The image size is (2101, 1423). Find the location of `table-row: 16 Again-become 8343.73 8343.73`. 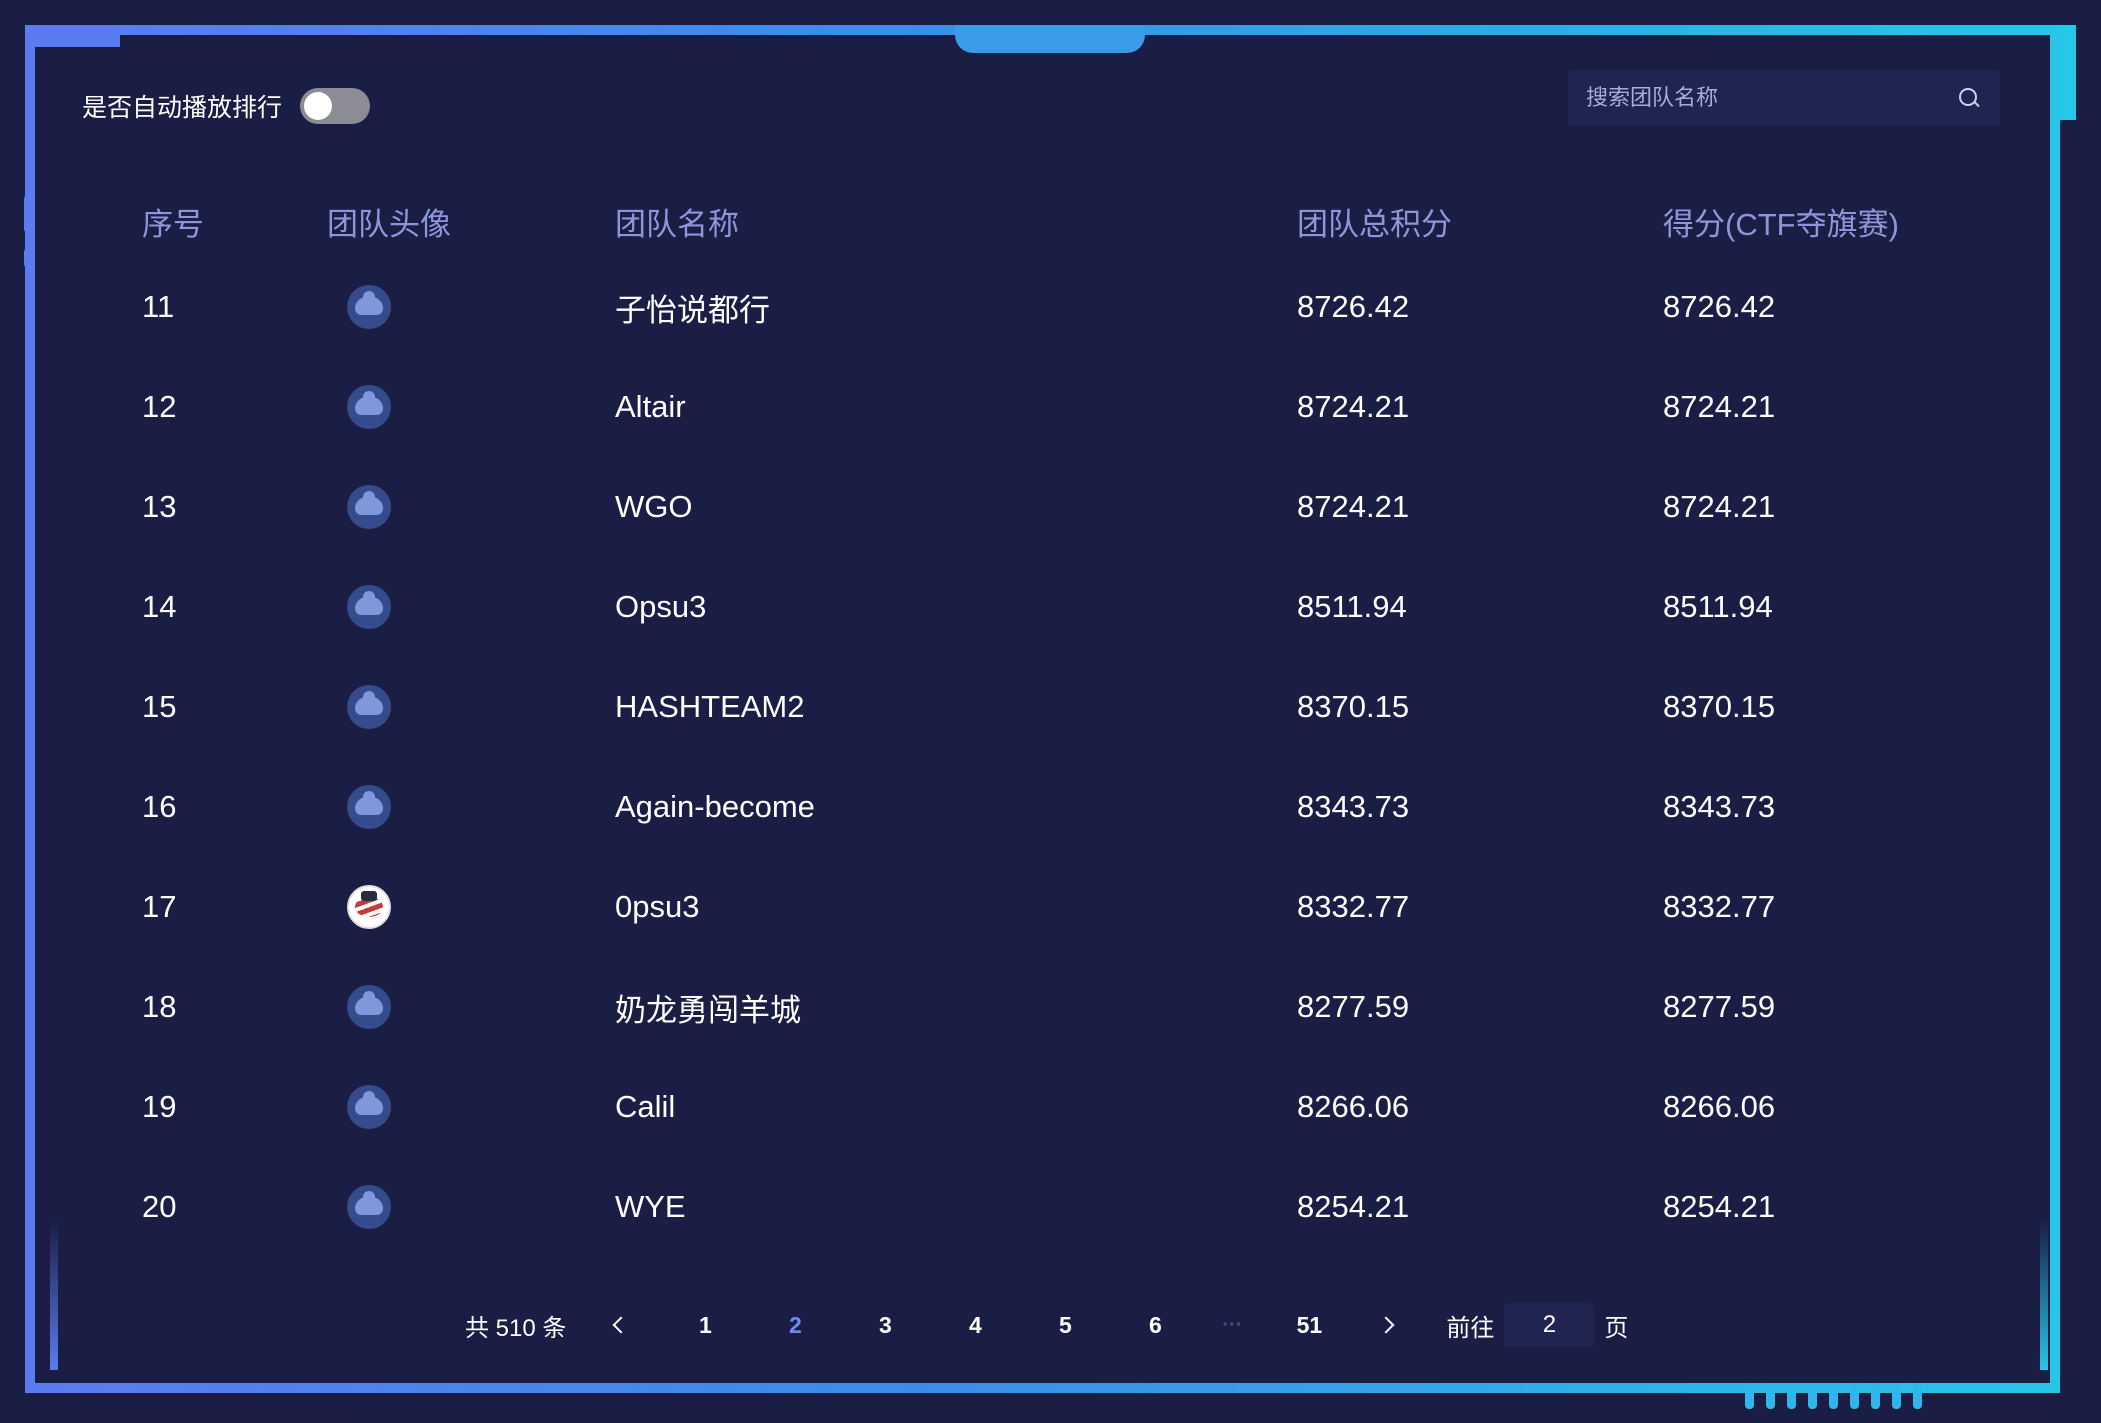

table-row: 16 Again-become 8343.73 8343.73 is located at coordinates (1052, 807).